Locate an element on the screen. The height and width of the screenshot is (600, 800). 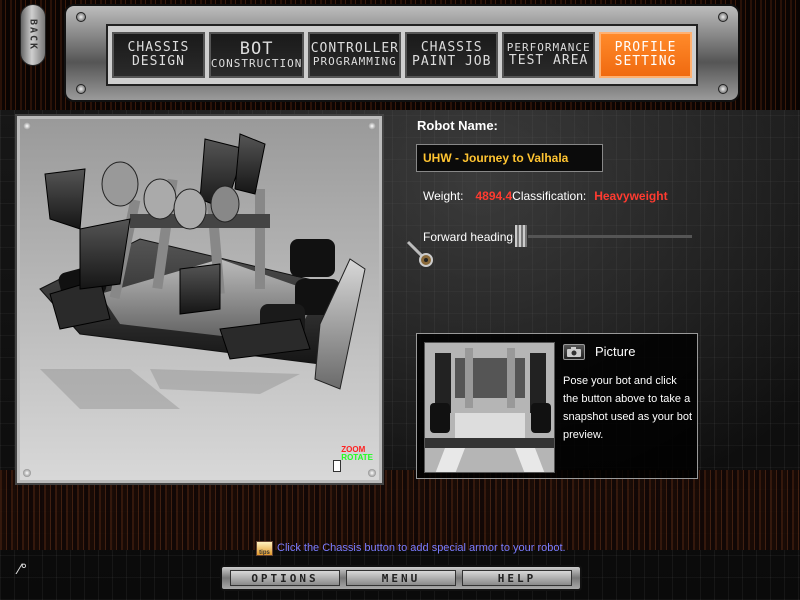
tips-icon: tips is located at coordinates (264, 548).